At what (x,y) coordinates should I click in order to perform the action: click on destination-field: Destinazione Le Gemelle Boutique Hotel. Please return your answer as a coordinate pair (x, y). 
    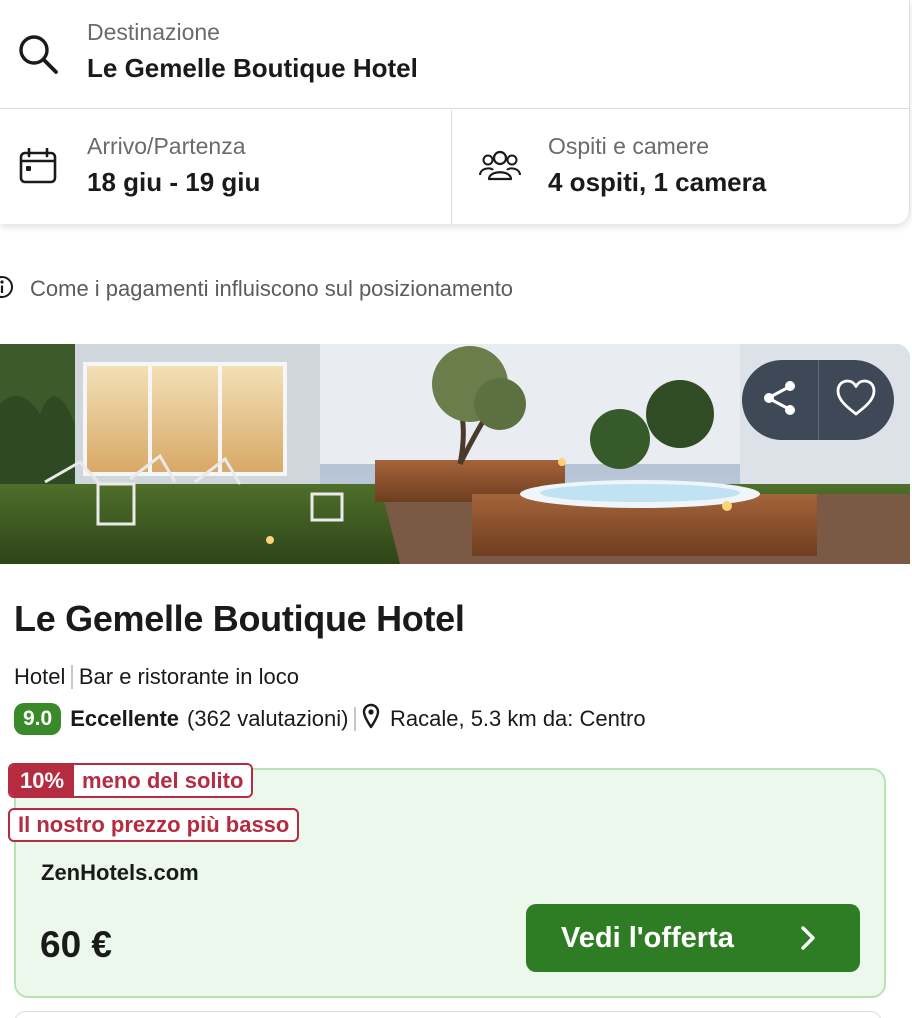
    Looking at the image, I should click on (455, 54).